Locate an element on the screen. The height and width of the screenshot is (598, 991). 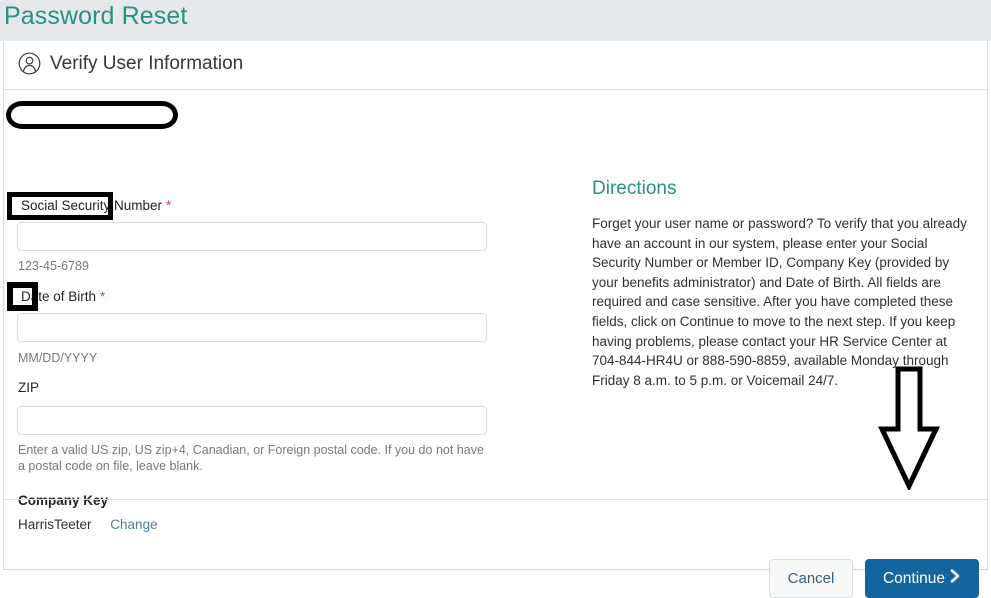
card-header-title: Verify User Information is located at coordinates (147, 63).